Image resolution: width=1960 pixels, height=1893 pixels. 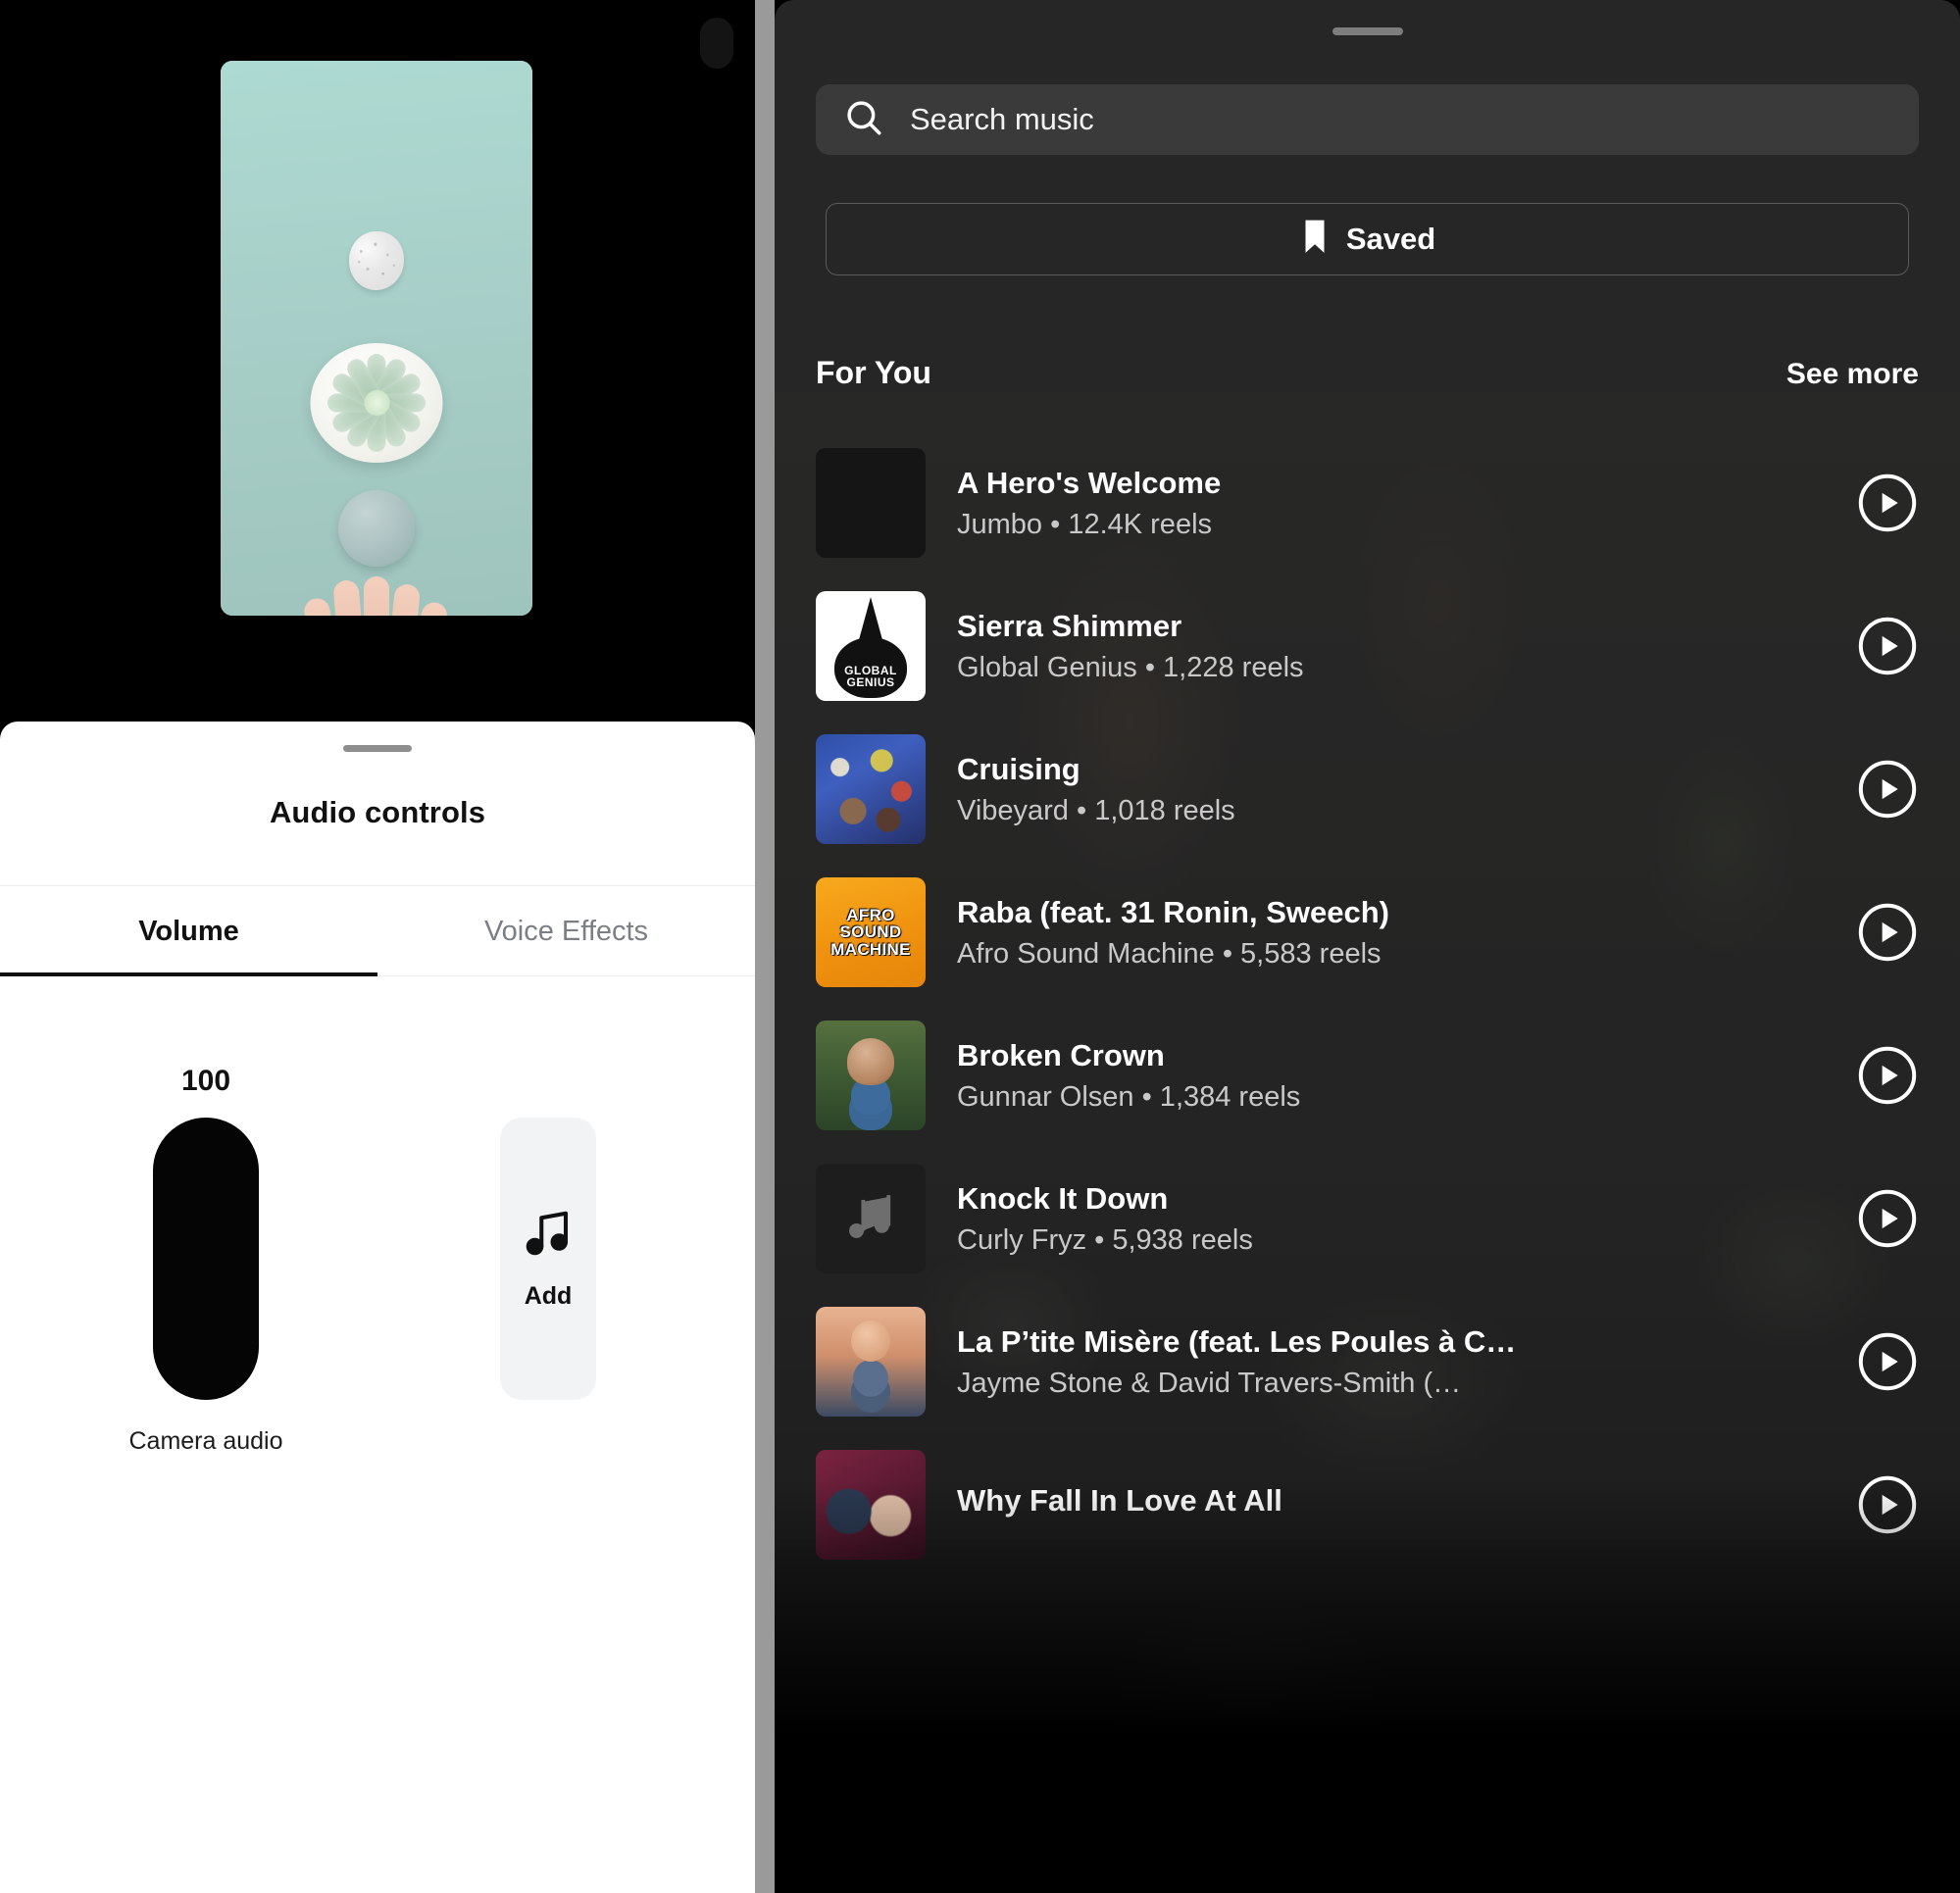 I want to click on track-title: Why Fall In Love At All, so click(x=1119, y=1500).